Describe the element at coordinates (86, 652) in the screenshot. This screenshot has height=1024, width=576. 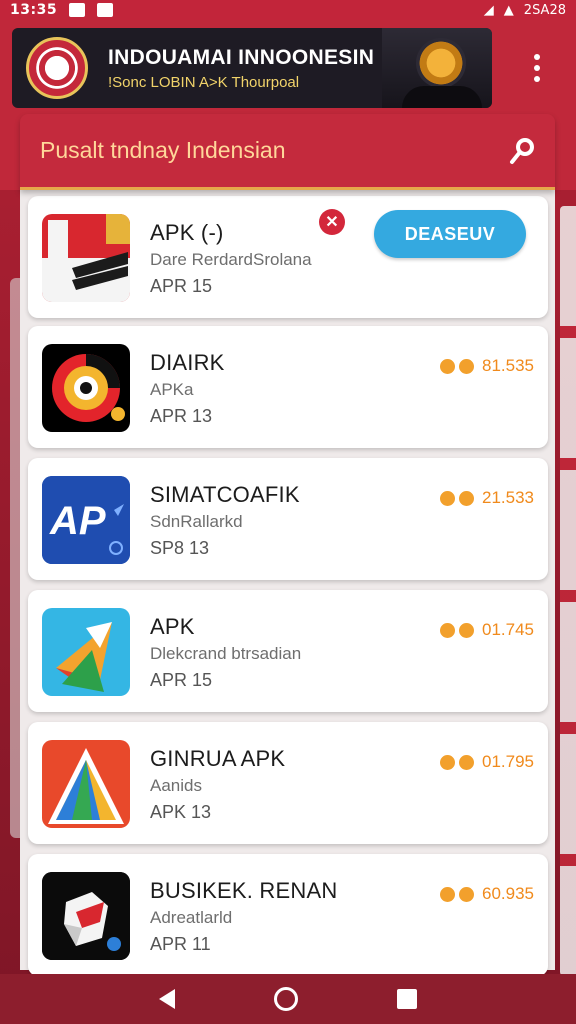
I see `paper-plane-icon` at that location.